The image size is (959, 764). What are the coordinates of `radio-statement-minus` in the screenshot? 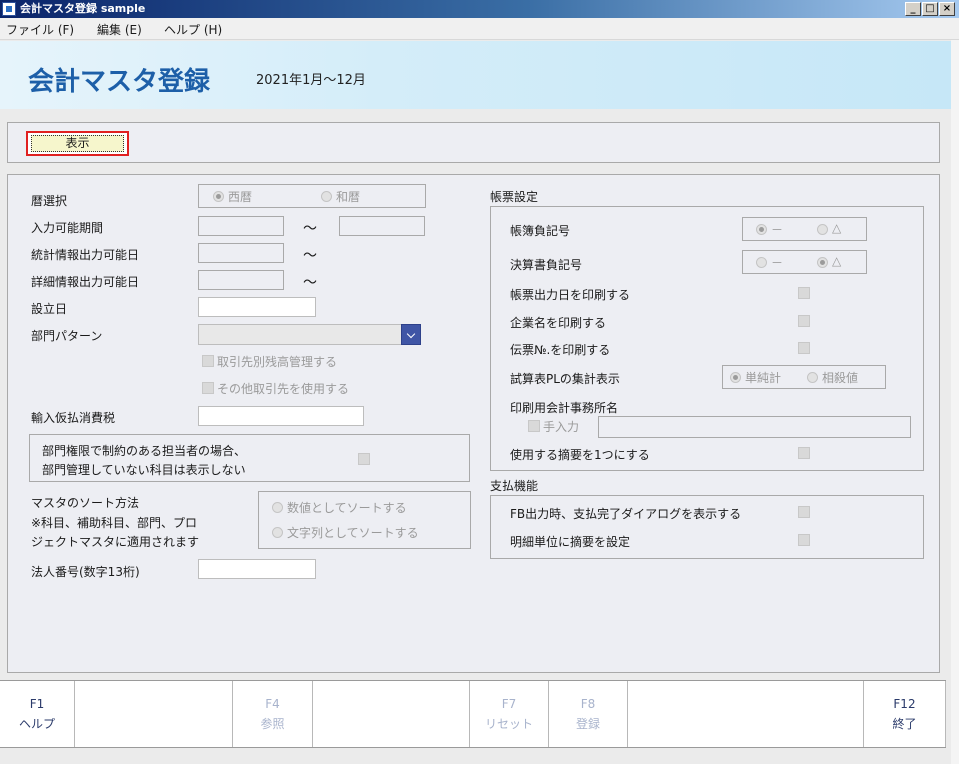 It's located at (761, 262).